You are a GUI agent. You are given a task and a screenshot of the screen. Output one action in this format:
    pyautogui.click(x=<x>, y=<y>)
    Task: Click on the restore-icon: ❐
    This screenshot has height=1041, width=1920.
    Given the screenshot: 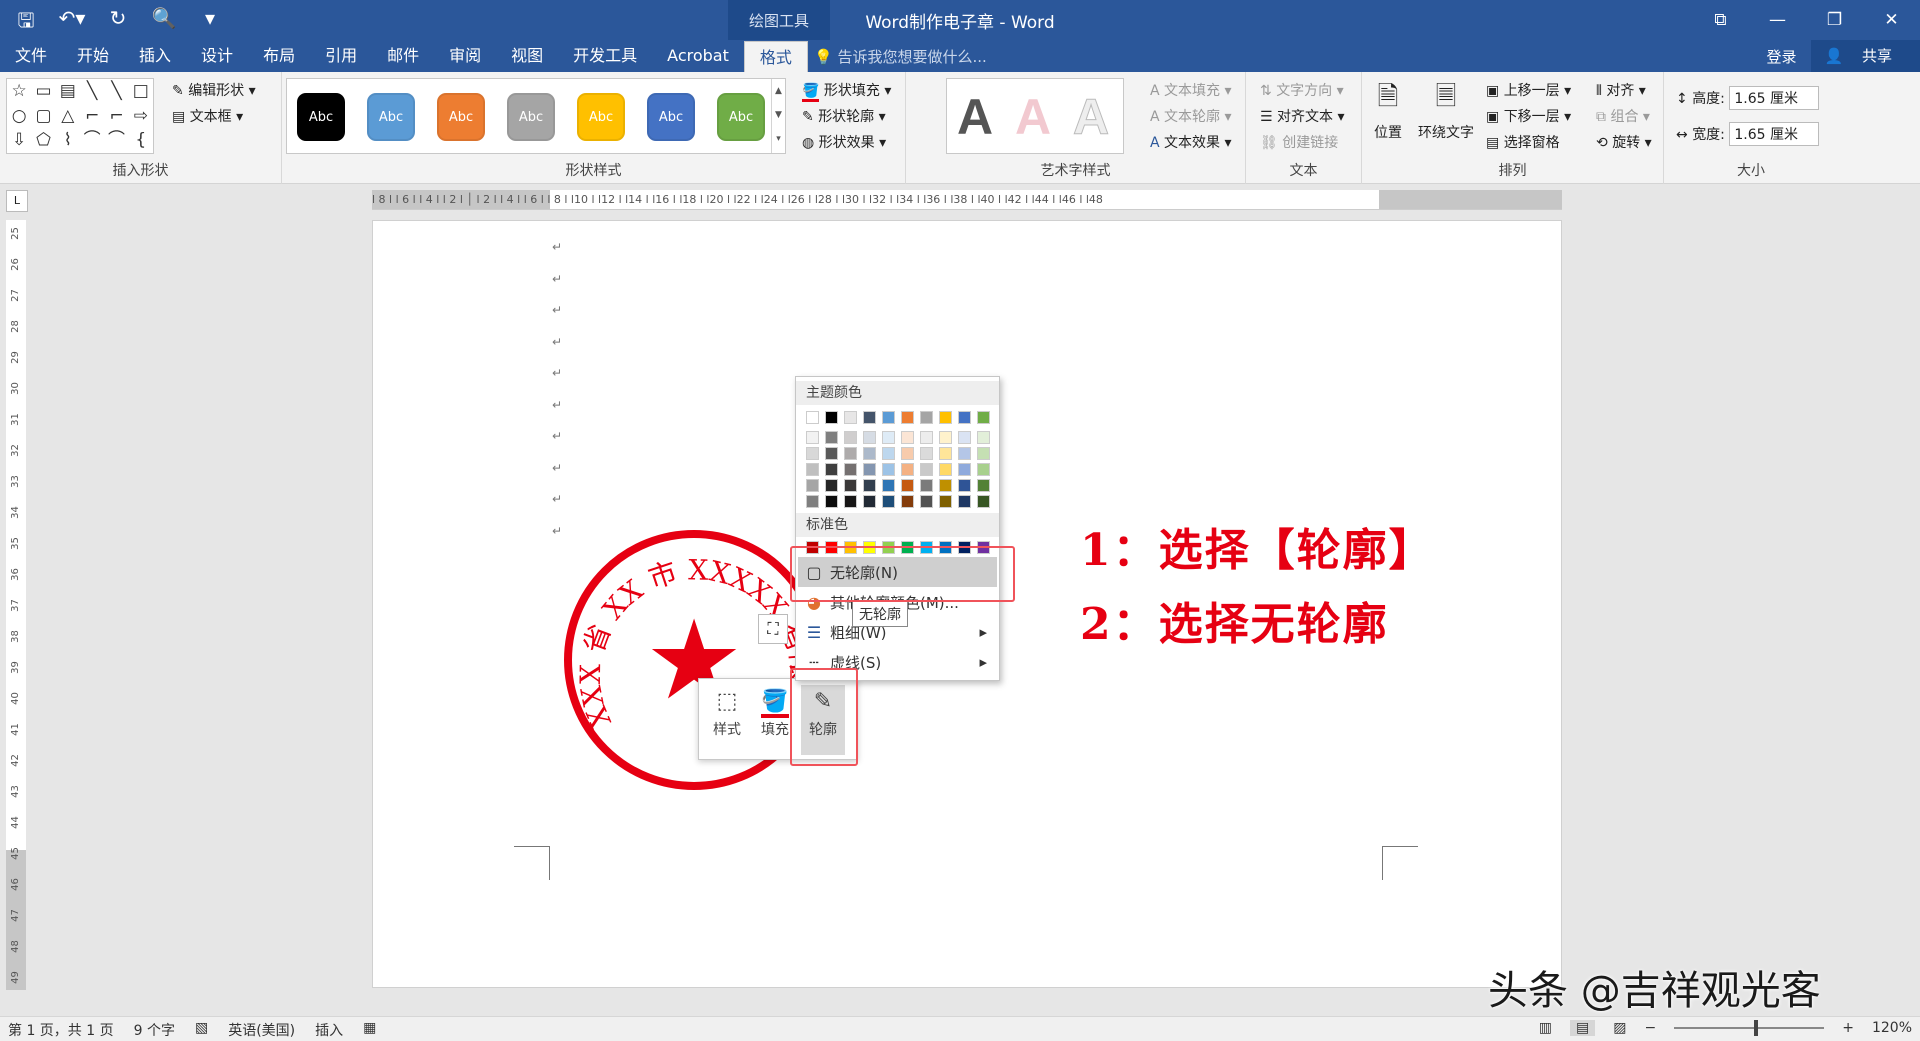 What is the action you would take?
    pyautogui.click(x=1834, y=20)
    